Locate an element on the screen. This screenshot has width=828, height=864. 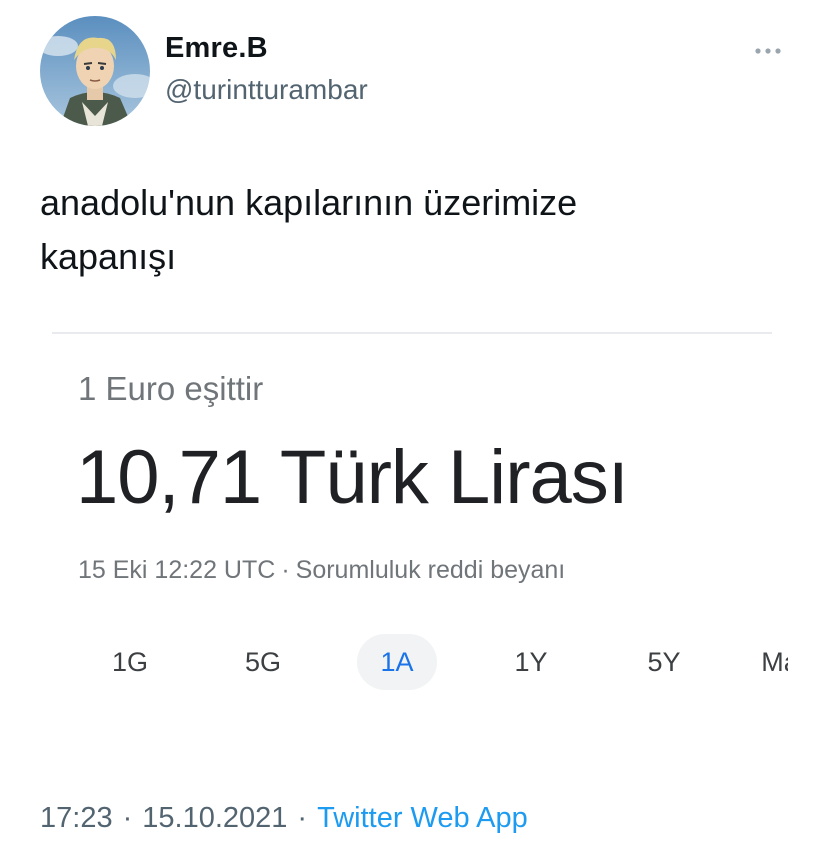
range-tab-5g: 5G is located at coordinates (263, 662).